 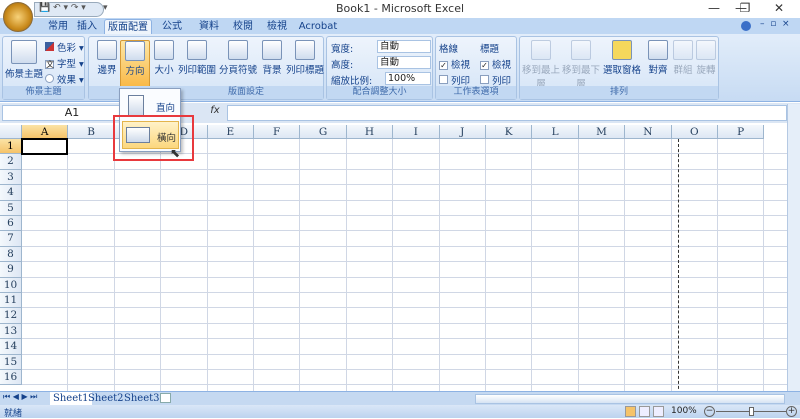 I want to click on effects-button: 效果 ▾, so click(x=64, y=79).